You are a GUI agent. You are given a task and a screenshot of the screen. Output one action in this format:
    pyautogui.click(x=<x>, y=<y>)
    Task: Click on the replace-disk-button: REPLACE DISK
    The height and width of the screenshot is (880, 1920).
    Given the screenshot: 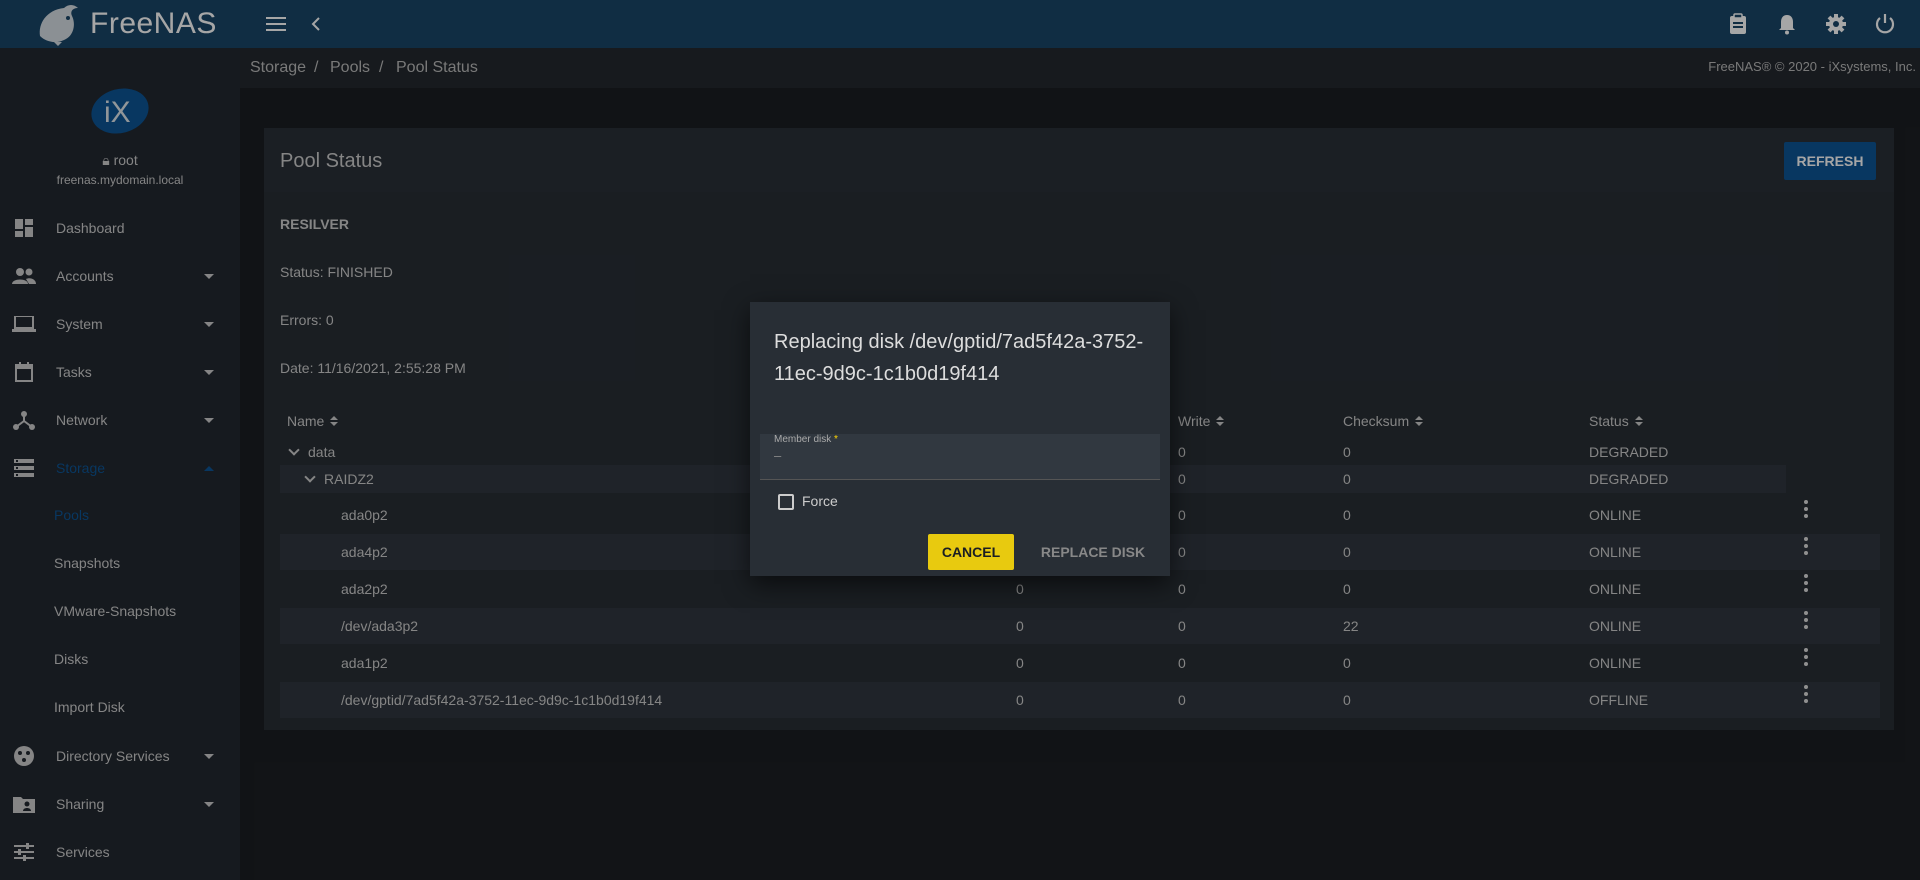 What is the action you would take?
    pyautogui.click(x=1093, y=552)
    